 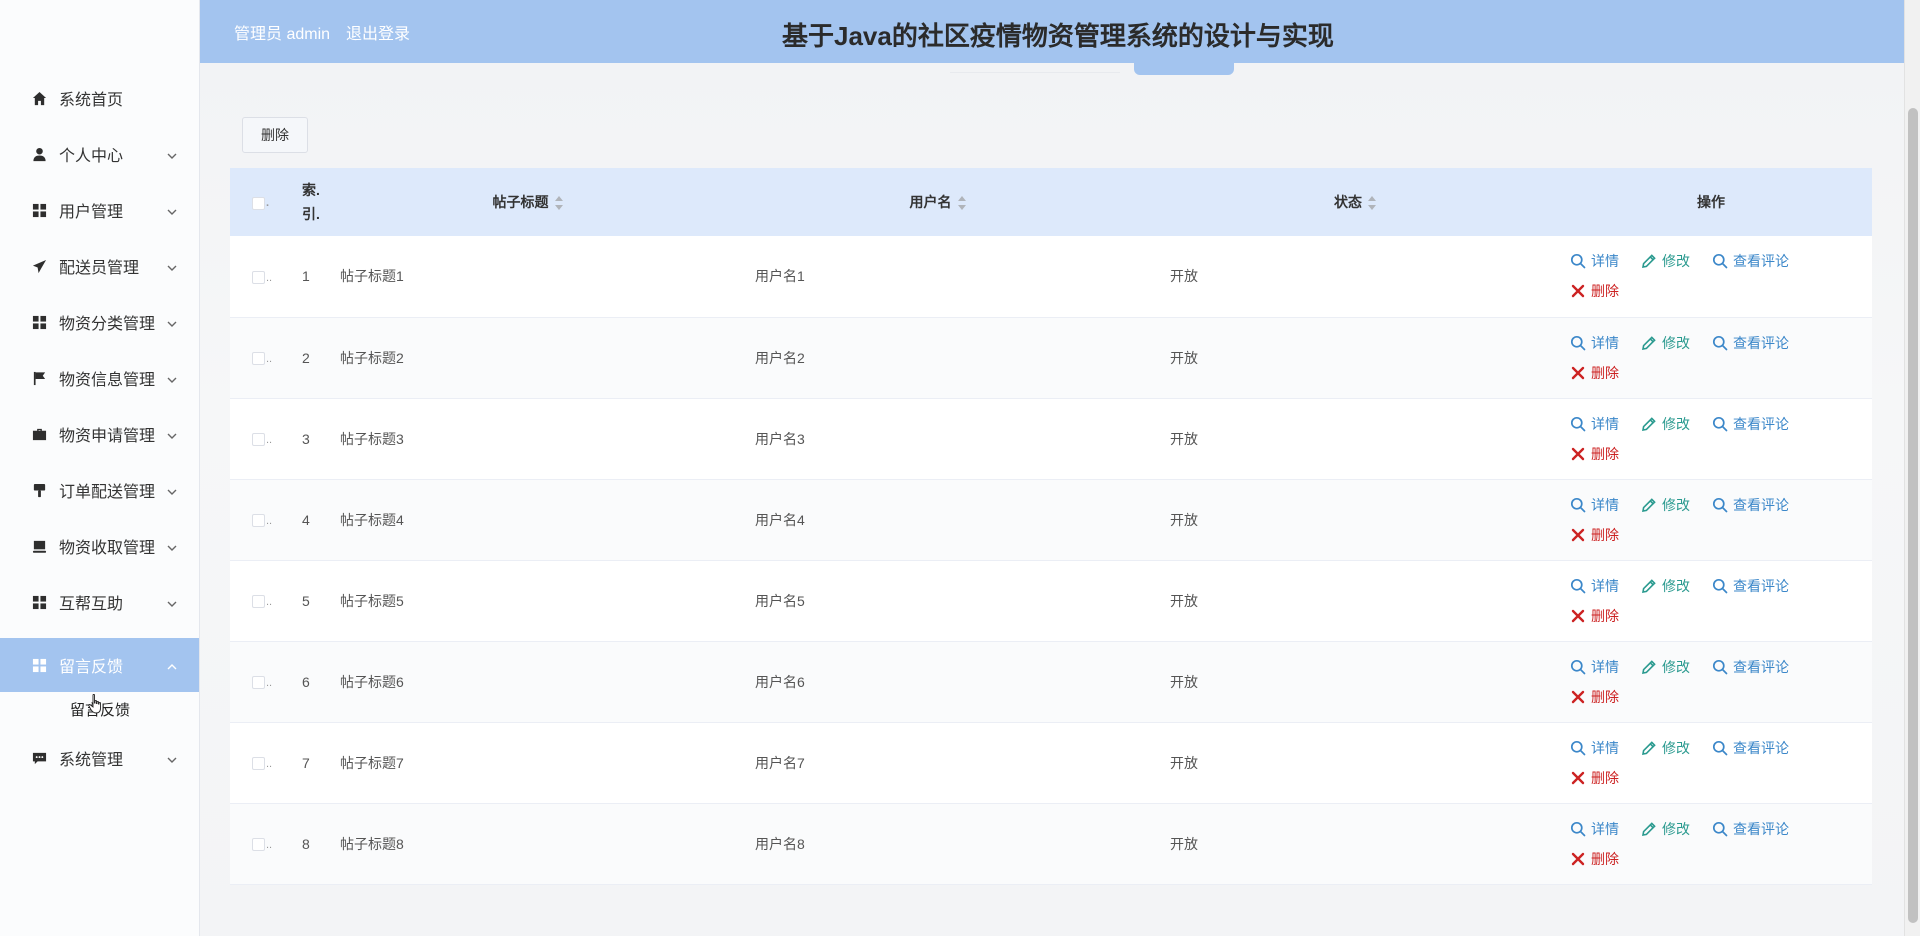 What do you see at coordinates (372, 438) in the screenshot?
I see `row-title: 帖子标题3` at bounding box center [372, 438].